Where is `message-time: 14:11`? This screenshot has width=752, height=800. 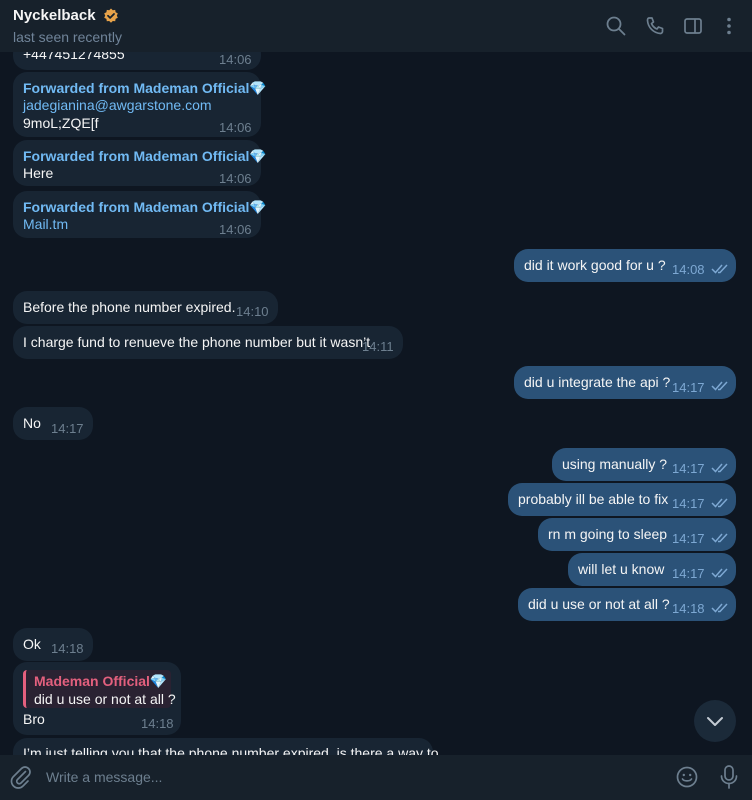 message-time: 14:11 is located at coordinates (378, 346).